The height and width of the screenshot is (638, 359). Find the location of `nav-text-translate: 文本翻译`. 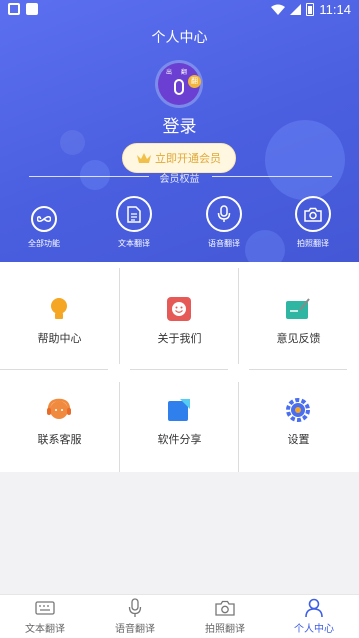

nav-text-translate: 文本翻译 is located at coordinates (45, 616).